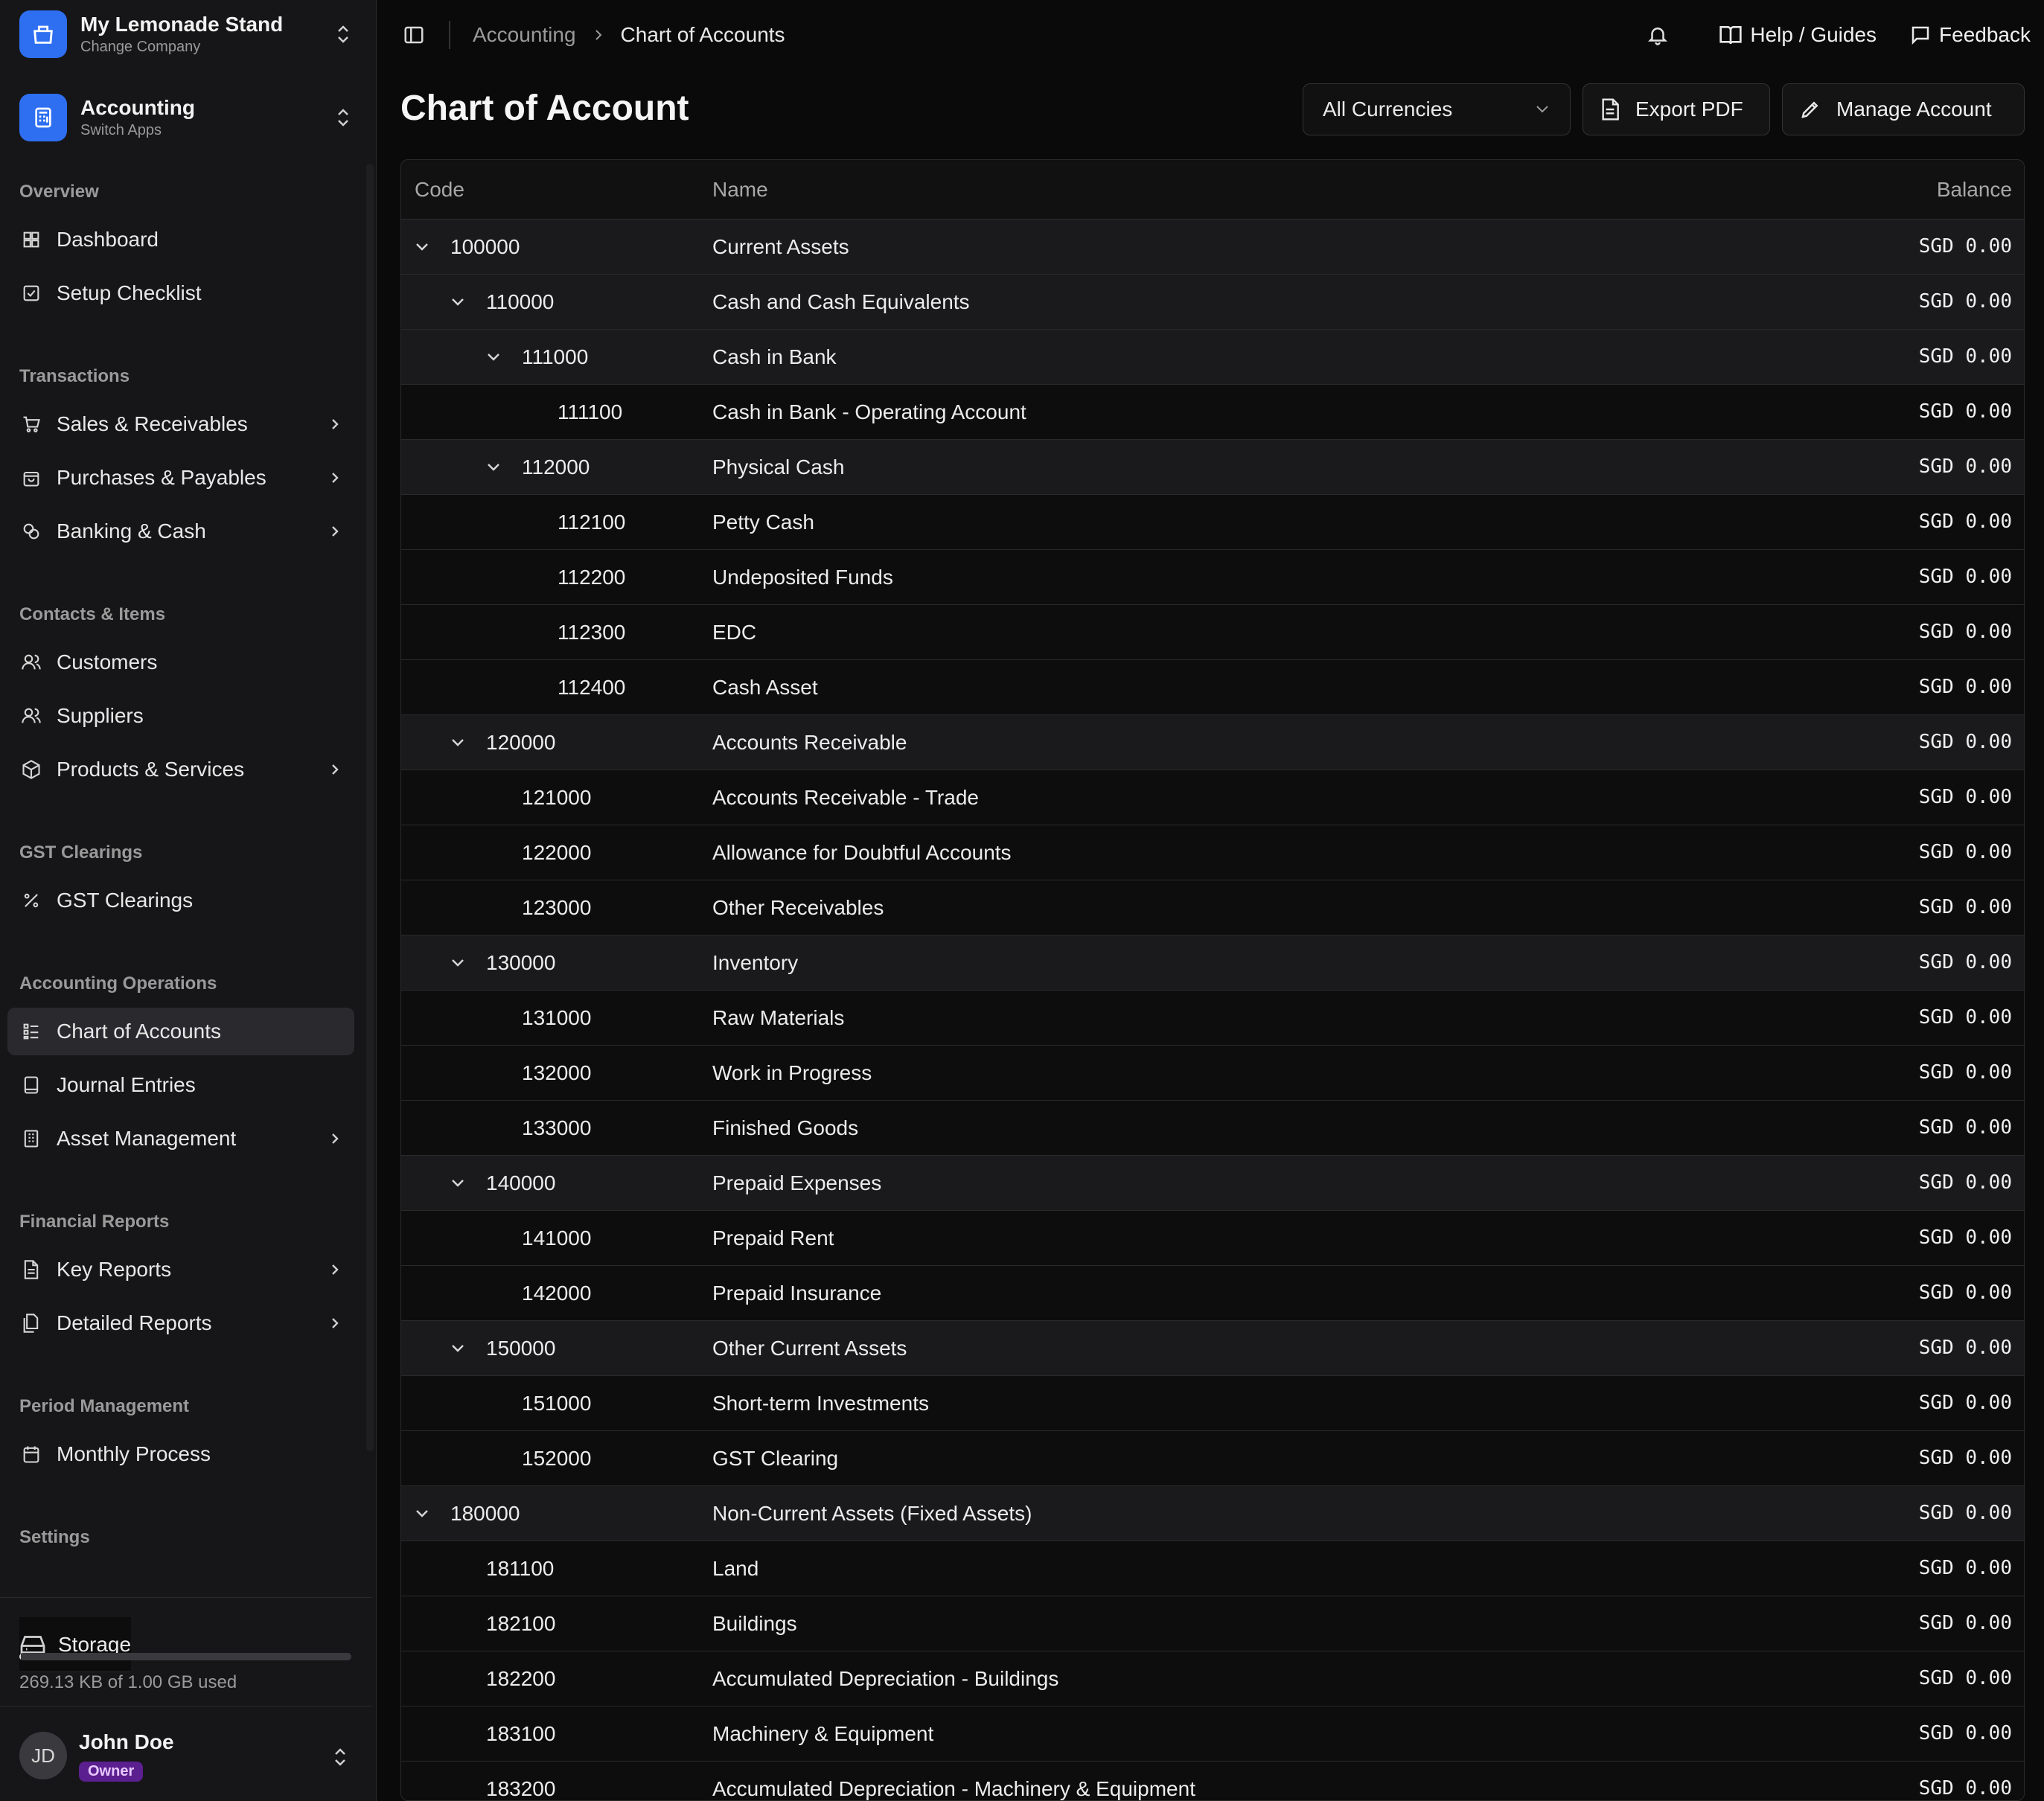 Image resolution: width=2044 pixels, height=1801 pixels. Describe the element at coordinates (1437, 109) in the screenshot. I see `currency-select: All Currencies` at that location.